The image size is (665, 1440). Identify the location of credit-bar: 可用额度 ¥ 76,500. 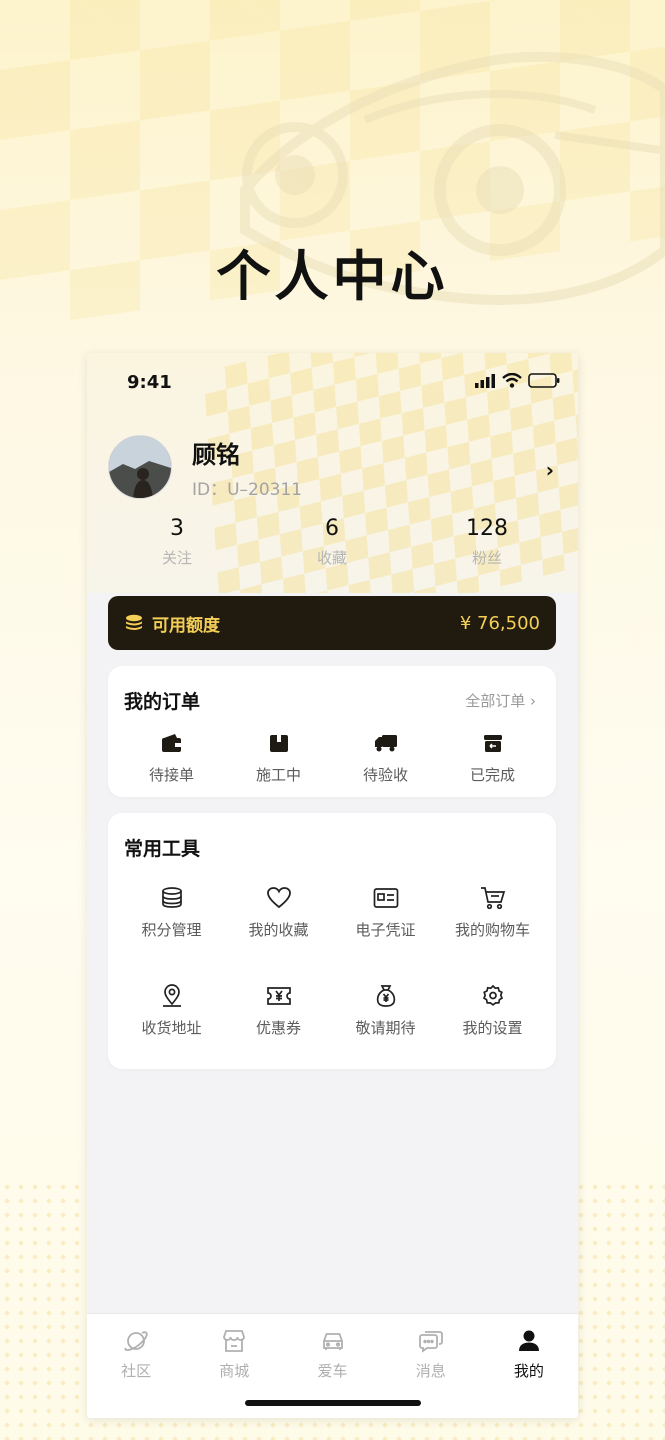
(332, 623).